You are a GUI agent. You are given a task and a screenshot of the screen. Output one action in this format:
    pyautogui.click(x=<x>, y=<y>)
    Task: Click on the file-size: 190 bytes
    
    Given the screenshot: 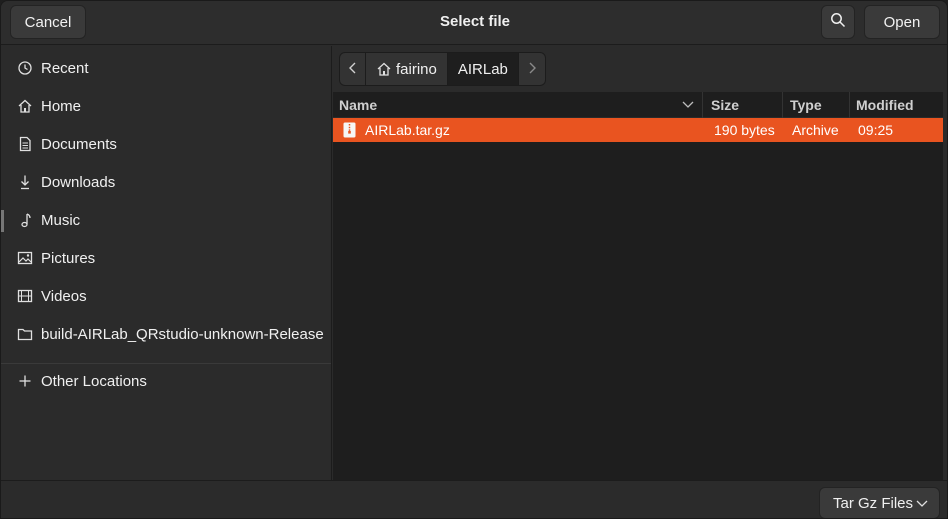 What is the action you would take?
    pyautogui.click(x=744, y=130)
    